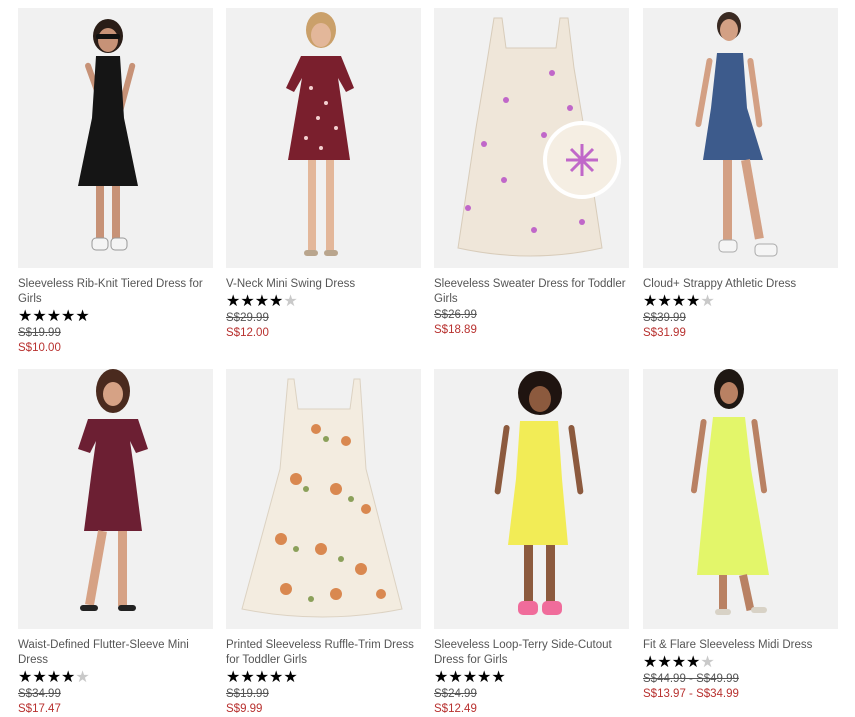 The image size is (855, 717). Describe the element at coordinates (691, 694) in the screenshot. I see `sale-price: S$13.97 - S$34.99` at that location.